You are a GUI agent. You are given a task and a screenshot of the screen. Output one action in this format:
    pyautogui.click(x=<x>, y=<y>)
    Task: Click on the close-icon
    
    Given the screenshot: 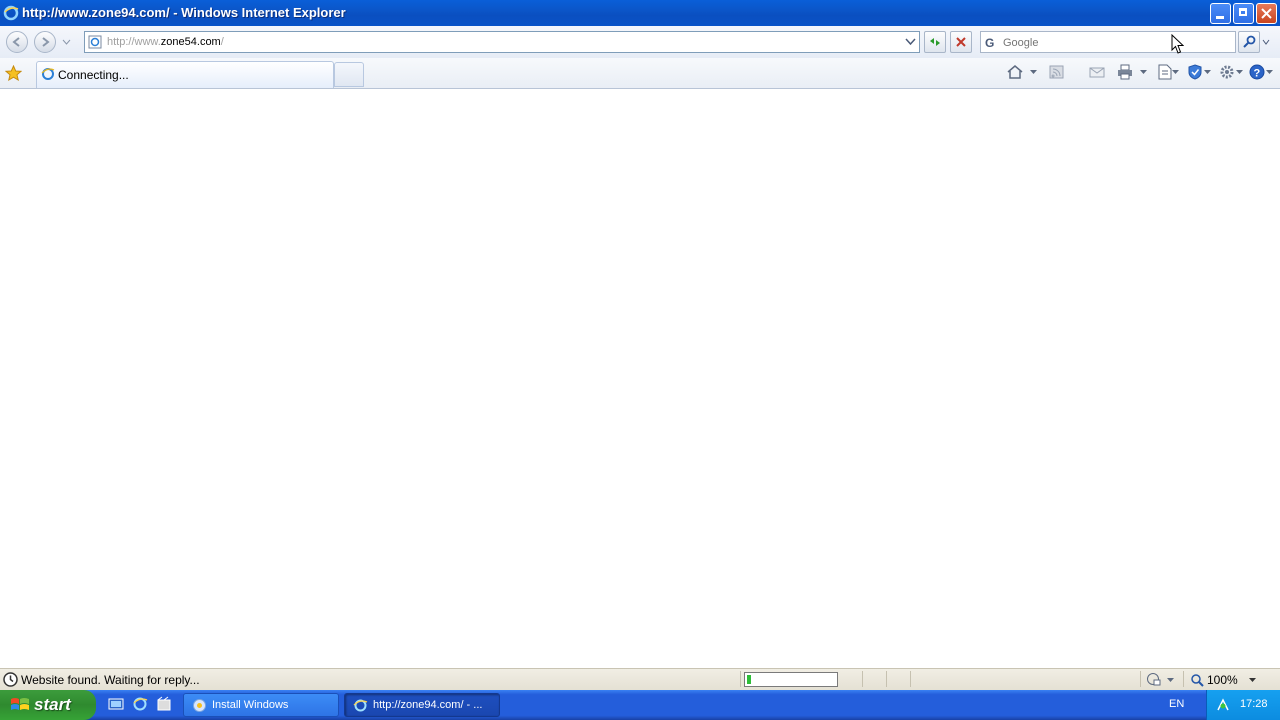 What is the action you would take?
    pyautogui.click(x=1266, y=13)
    